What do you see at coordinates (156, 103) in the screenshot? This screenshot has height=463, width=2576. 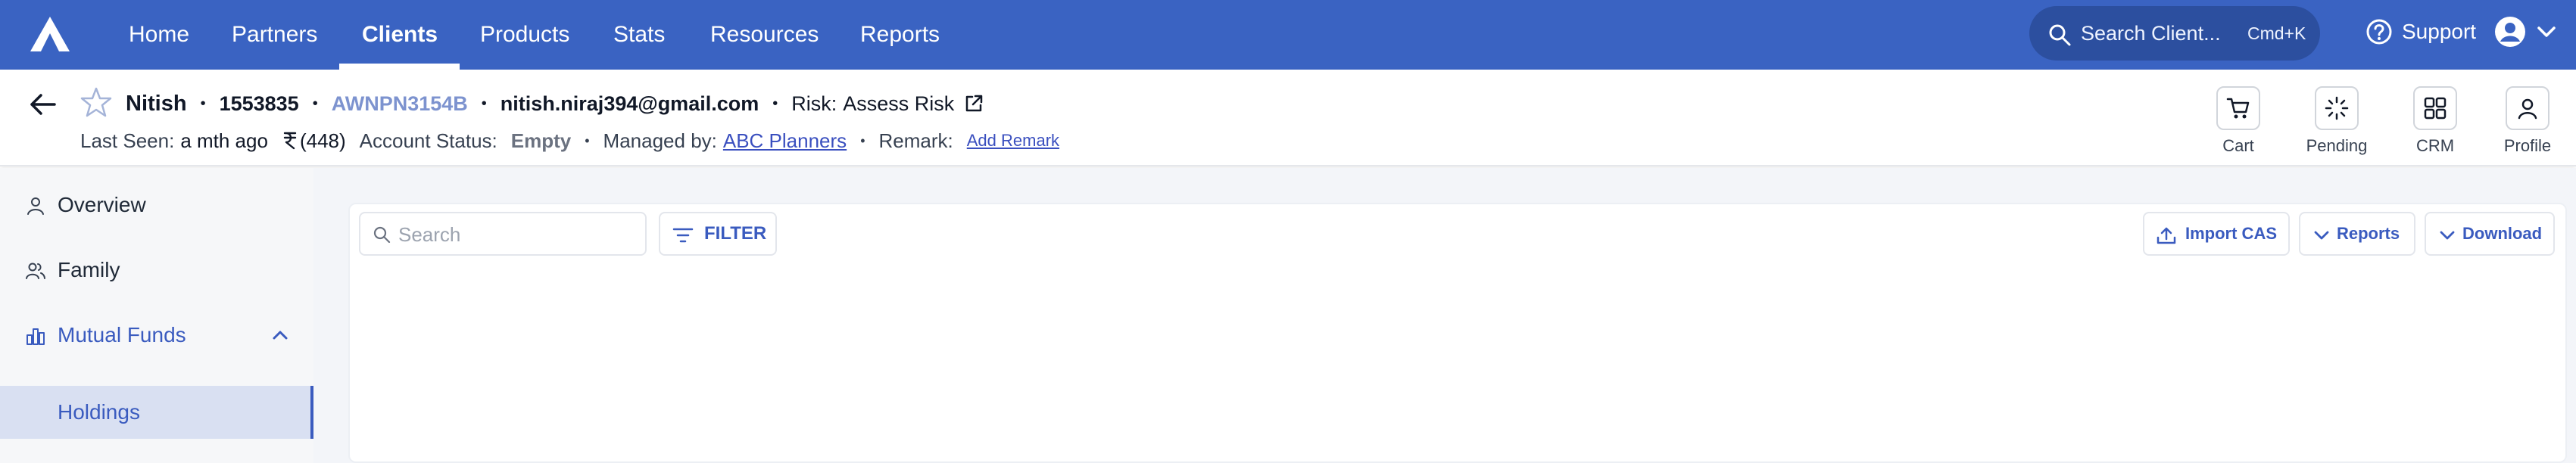 I see `client-name: Nitish` at bounding box center [156, 103].